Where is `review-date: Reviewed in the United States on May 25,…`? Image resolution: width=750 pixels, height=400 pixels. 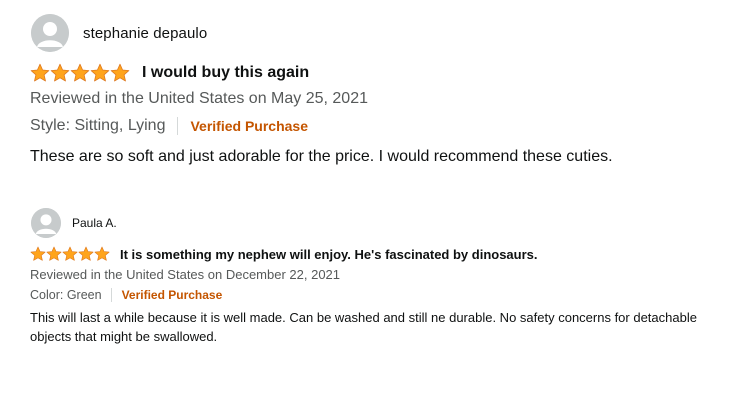 review-date: Reviewed in the United States on May 25,… is located at coordinates (199, 98).